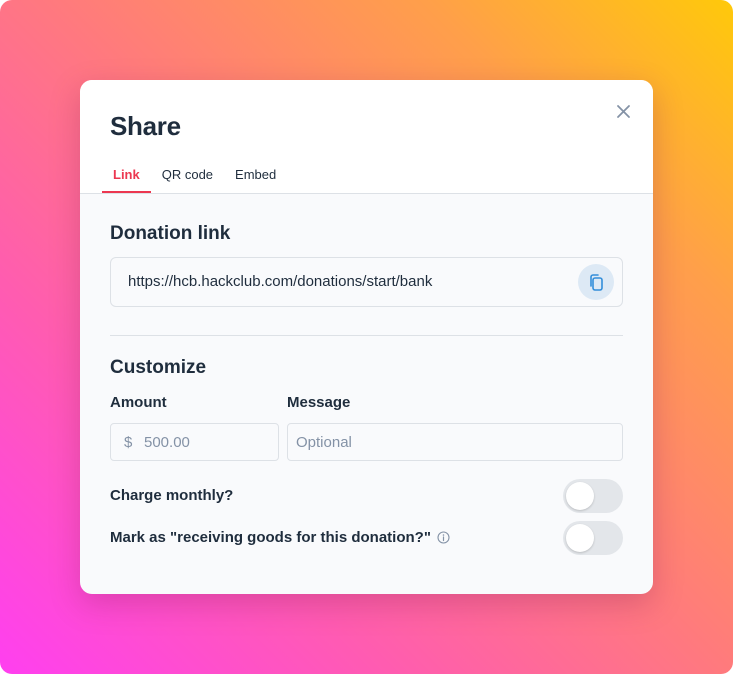  I want to click on modal-title: Share, so click(145, 126).